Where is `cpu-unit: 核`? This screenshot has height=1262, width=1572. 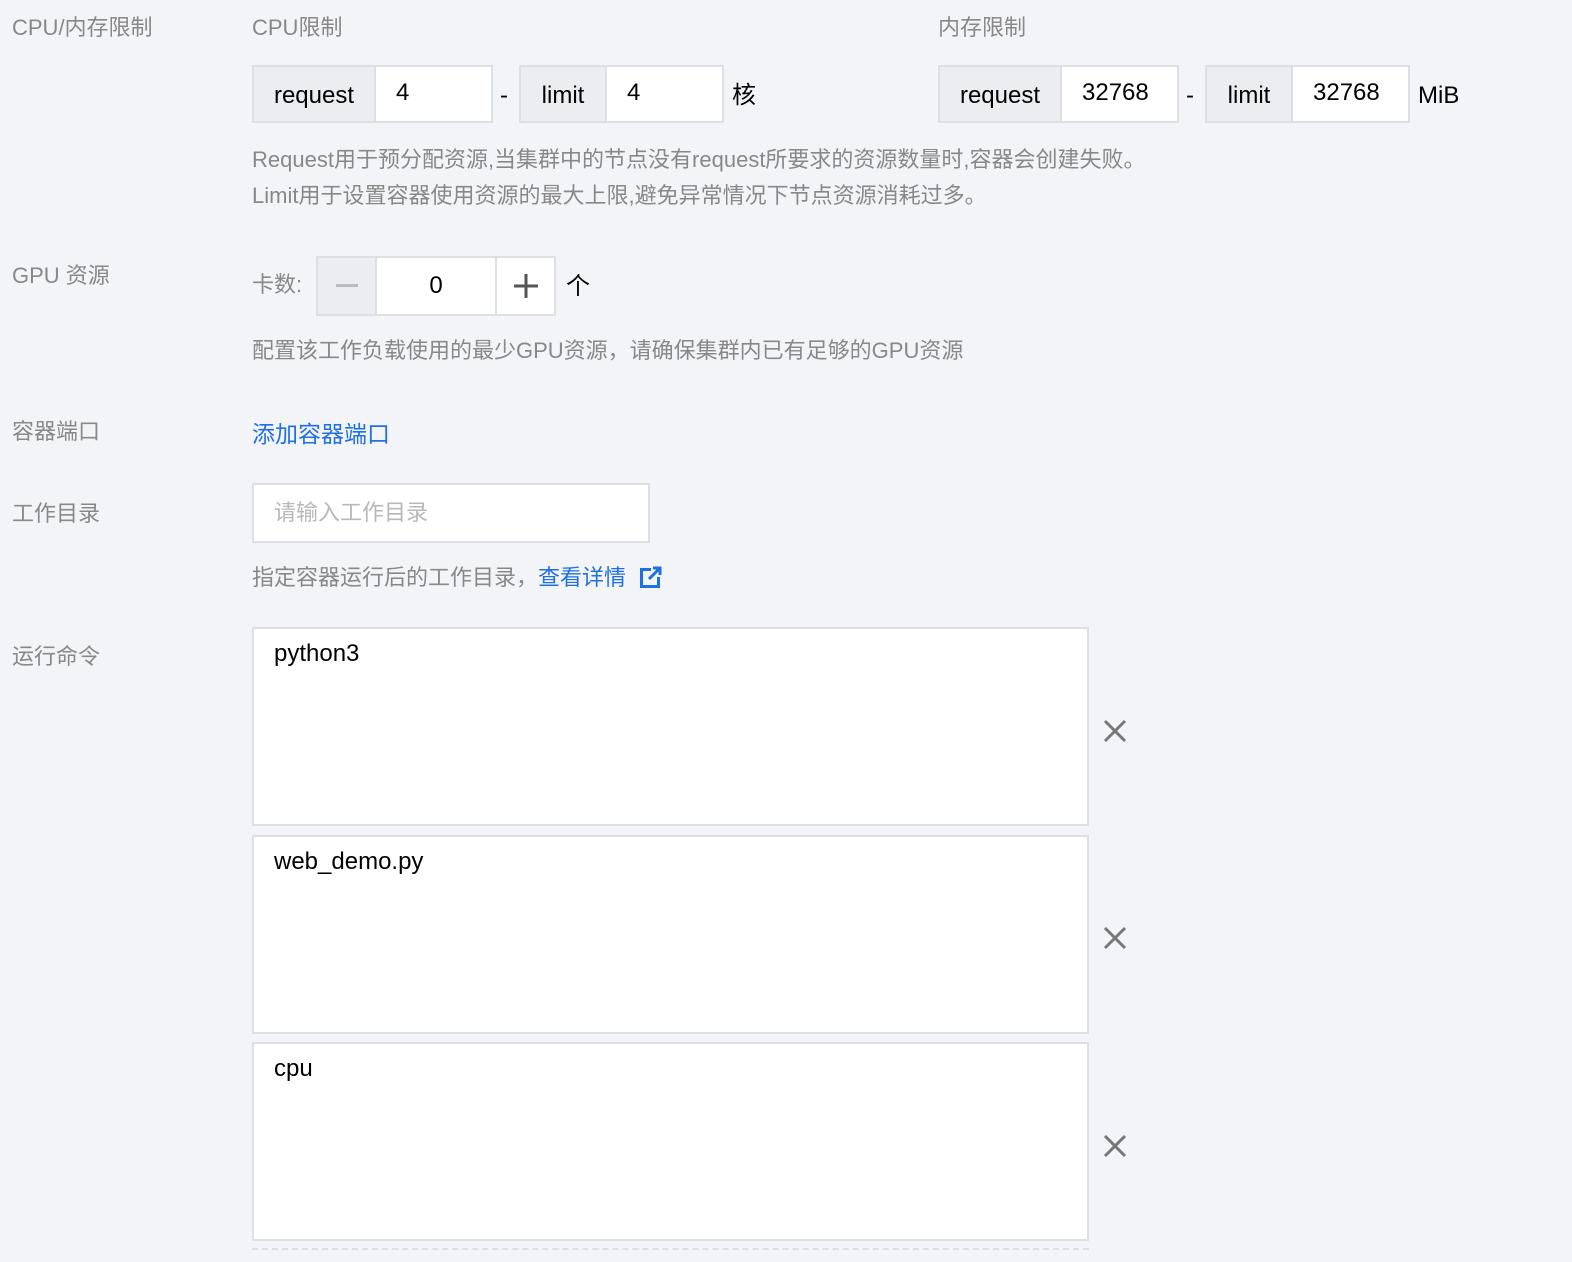 cpu-unit: 核 is located at coordinates (744, 95).